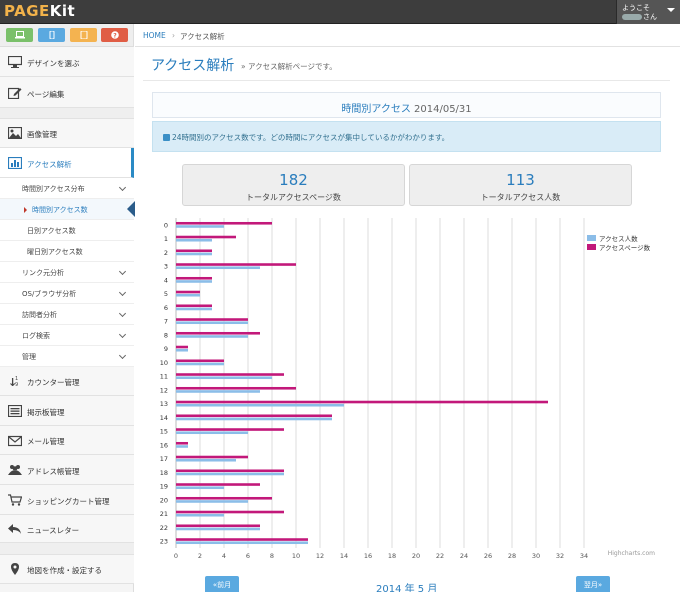 This screenshot has height=592, width=680. I want to click on x-tick-label: 32, so click(560, 556).